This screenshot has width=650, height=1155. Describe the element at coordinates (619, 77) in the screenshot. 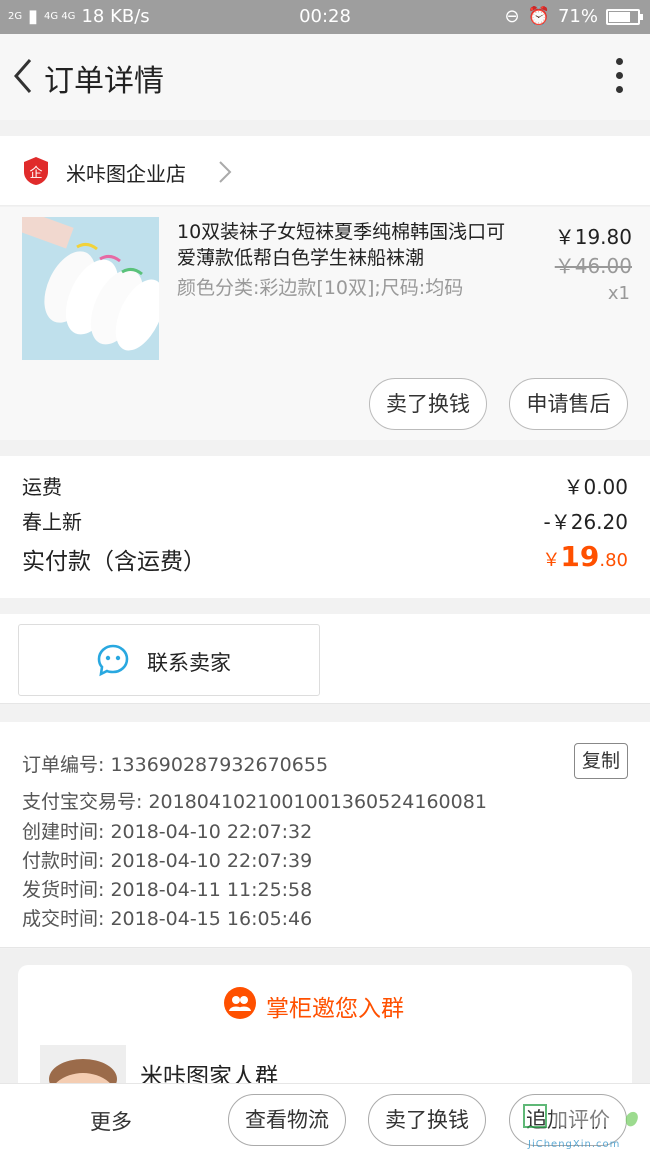

I see `more-options-icon` at that location.